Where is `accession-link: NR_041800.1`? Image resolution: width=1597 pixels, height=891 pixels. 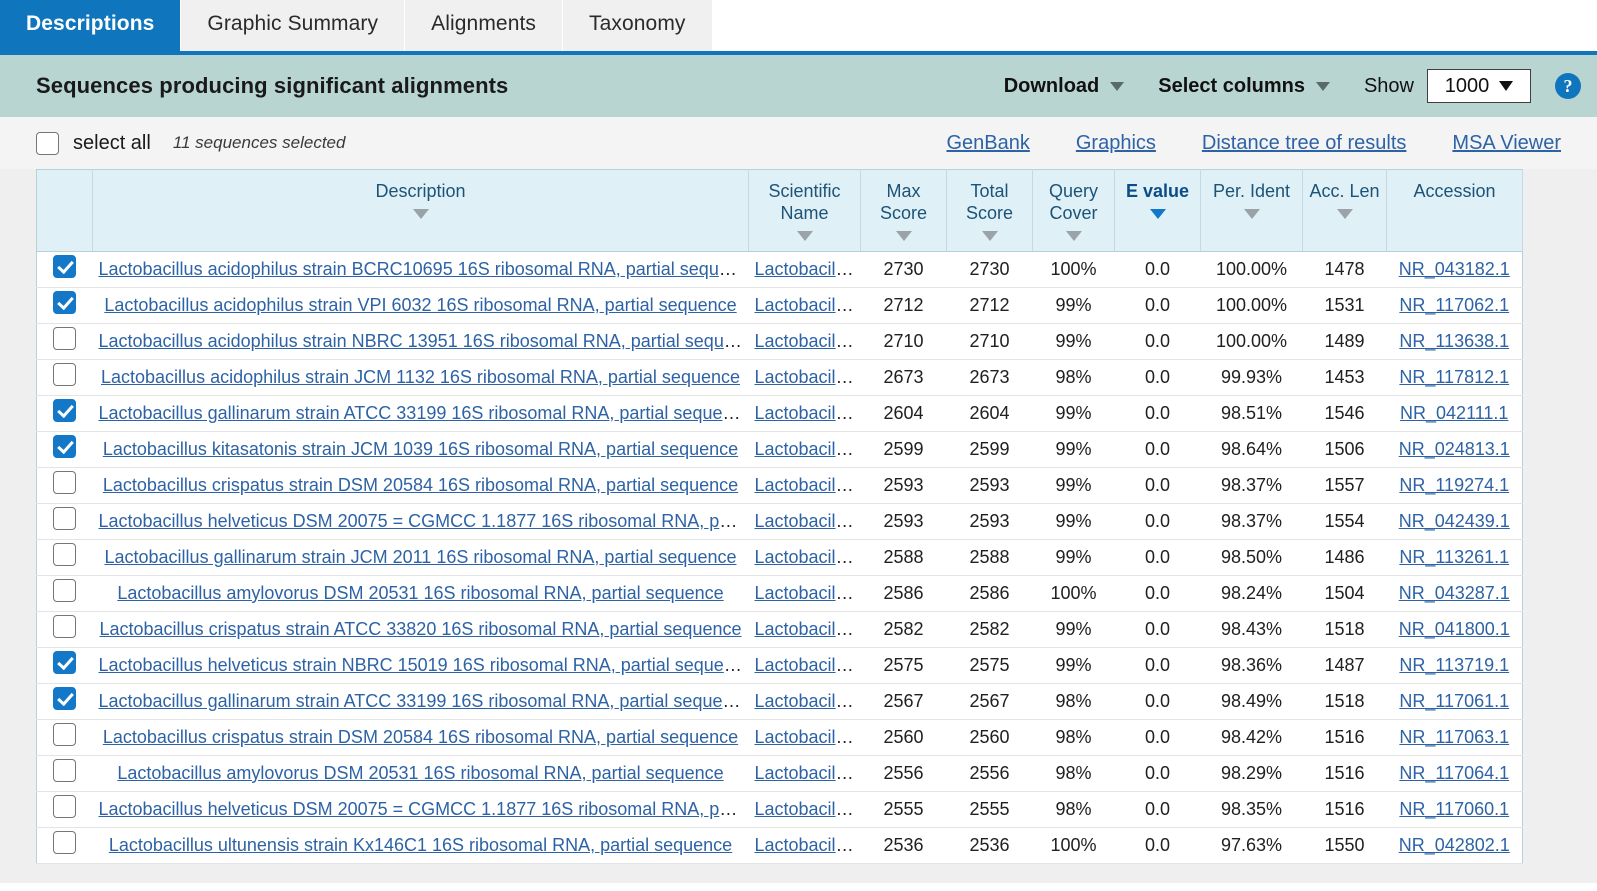 accession-link: NR_041800.1 is located at coordinates (1454, 629).